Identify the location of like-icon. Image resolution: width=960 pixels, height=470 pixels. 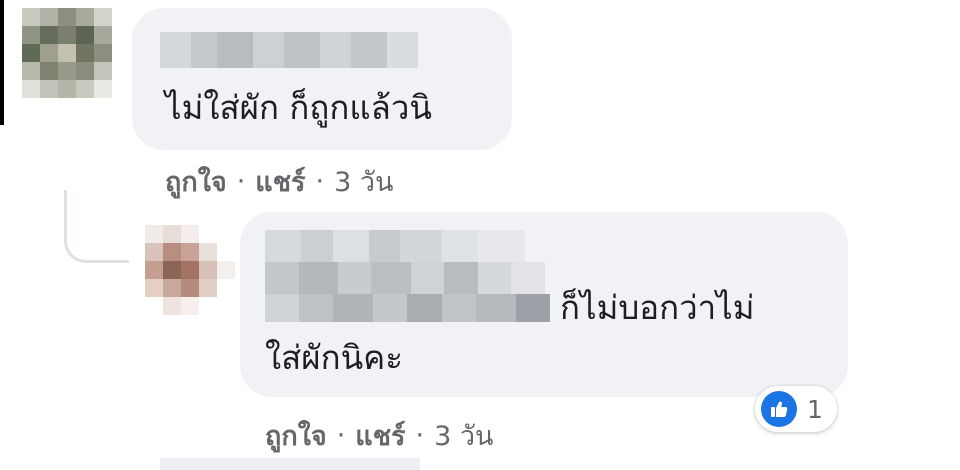
(779, 409).